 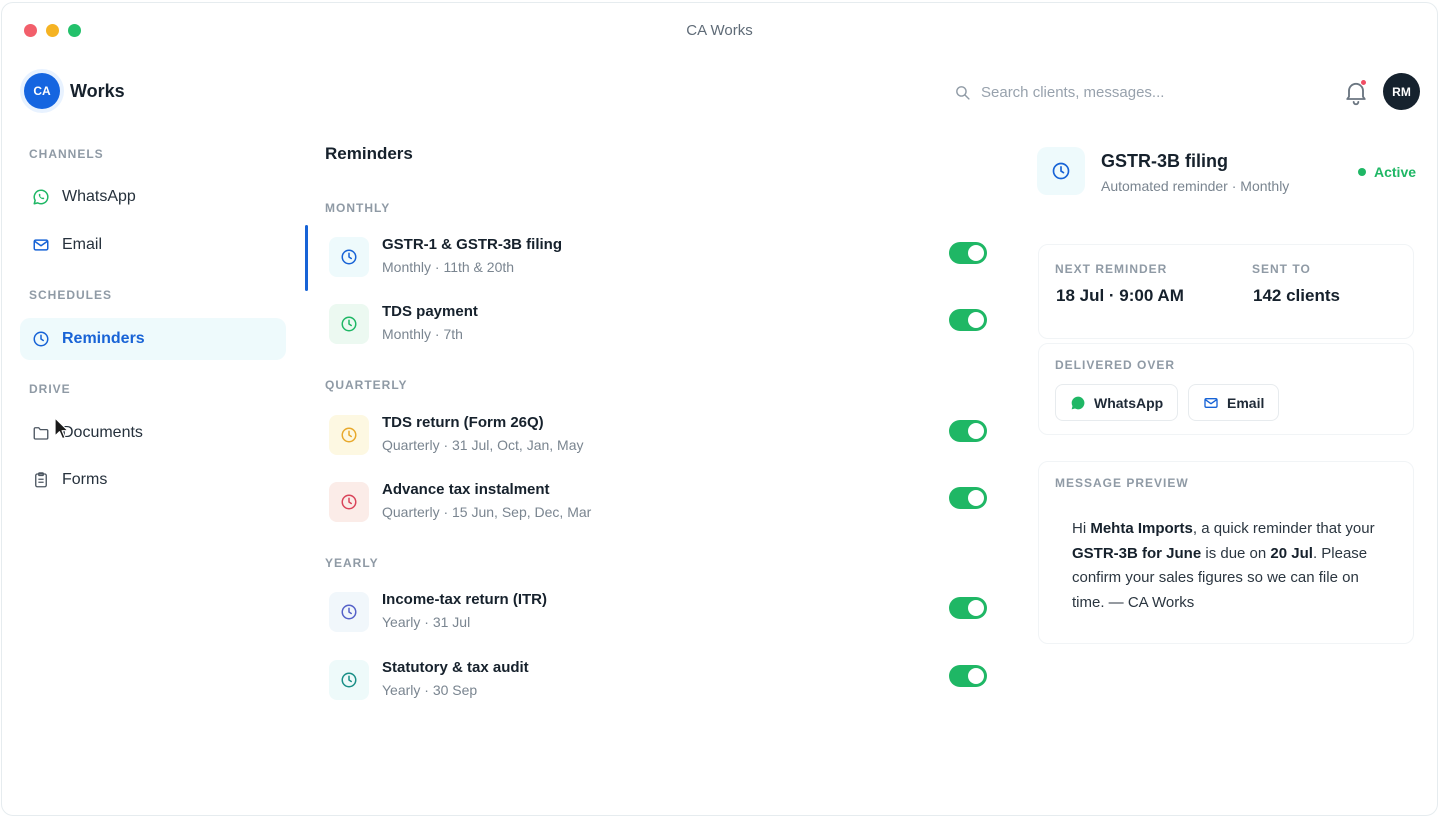 I want to click on detail-title: GSTR-3B filing, so click(x=1164, y=161).